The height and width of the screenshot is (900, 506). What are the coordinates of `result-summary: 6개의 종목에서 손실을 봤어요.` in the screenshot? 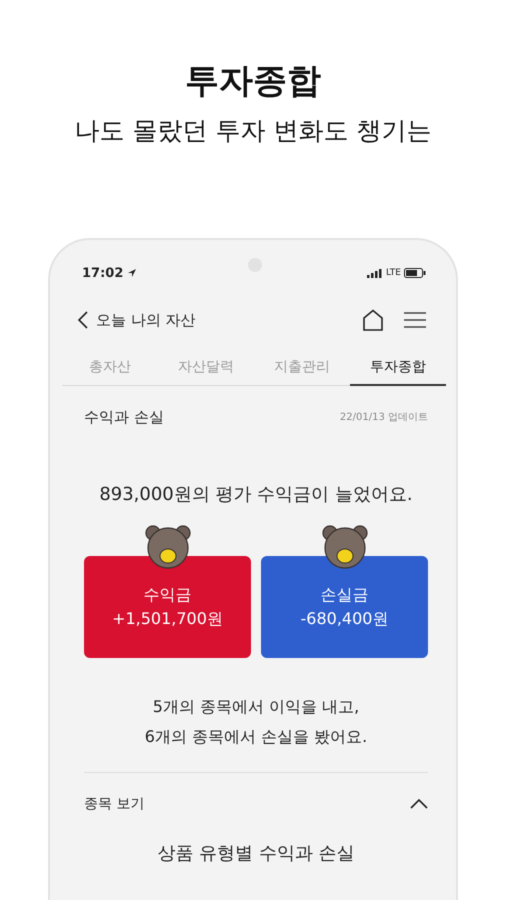 It's located at (256, 737).